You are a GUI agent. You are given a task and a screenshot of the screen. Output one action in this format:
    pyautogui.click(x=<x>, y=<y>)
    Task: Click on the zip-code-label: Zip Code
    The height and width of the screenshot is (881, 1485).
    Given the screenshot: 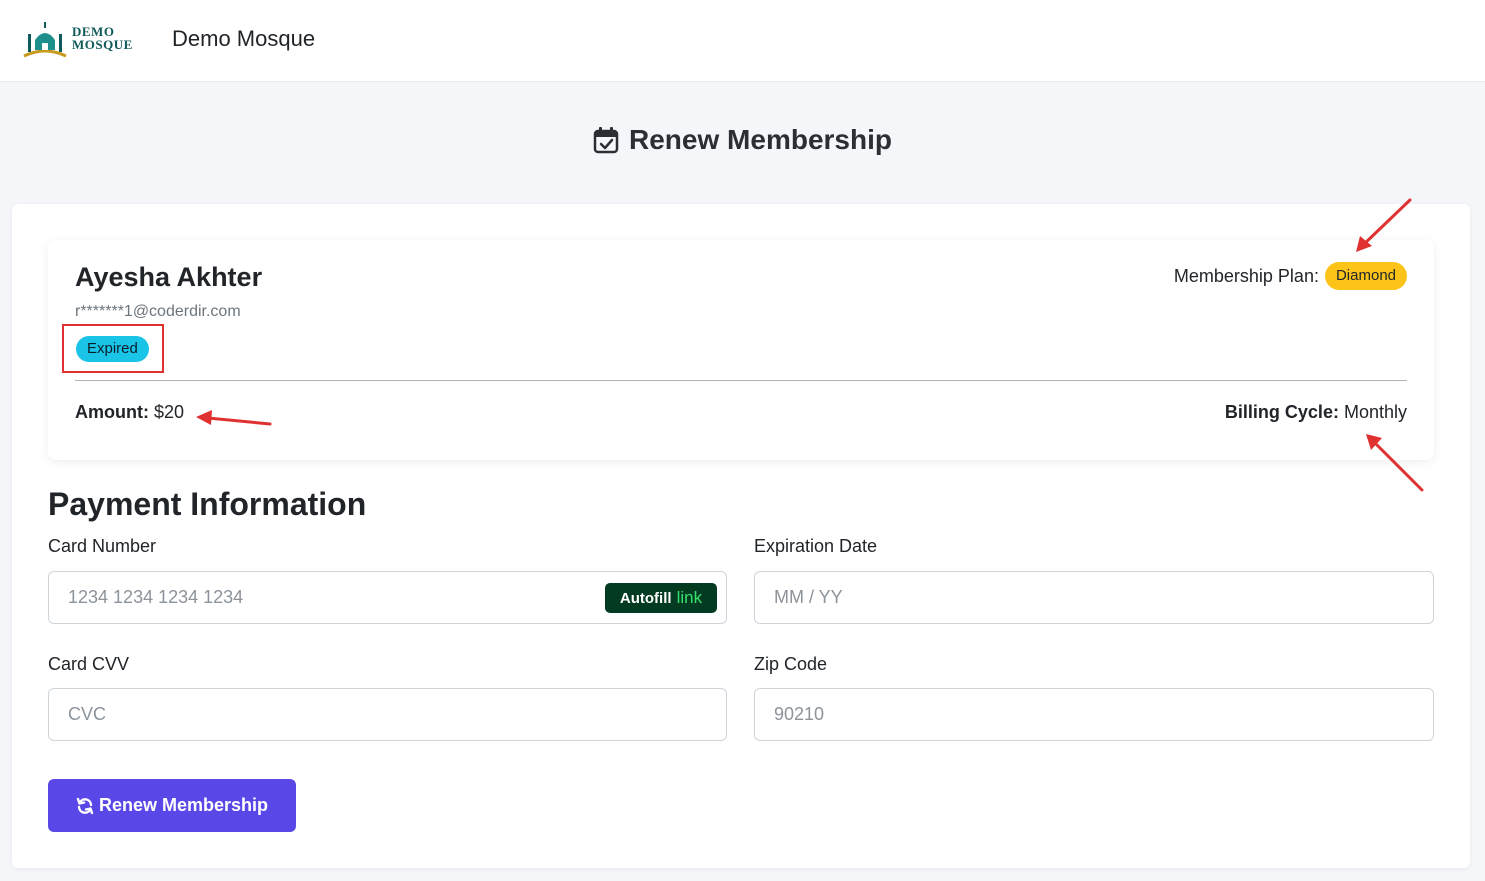 What is the action you would take?
    pyautogui.click(x=791, y=664)
    